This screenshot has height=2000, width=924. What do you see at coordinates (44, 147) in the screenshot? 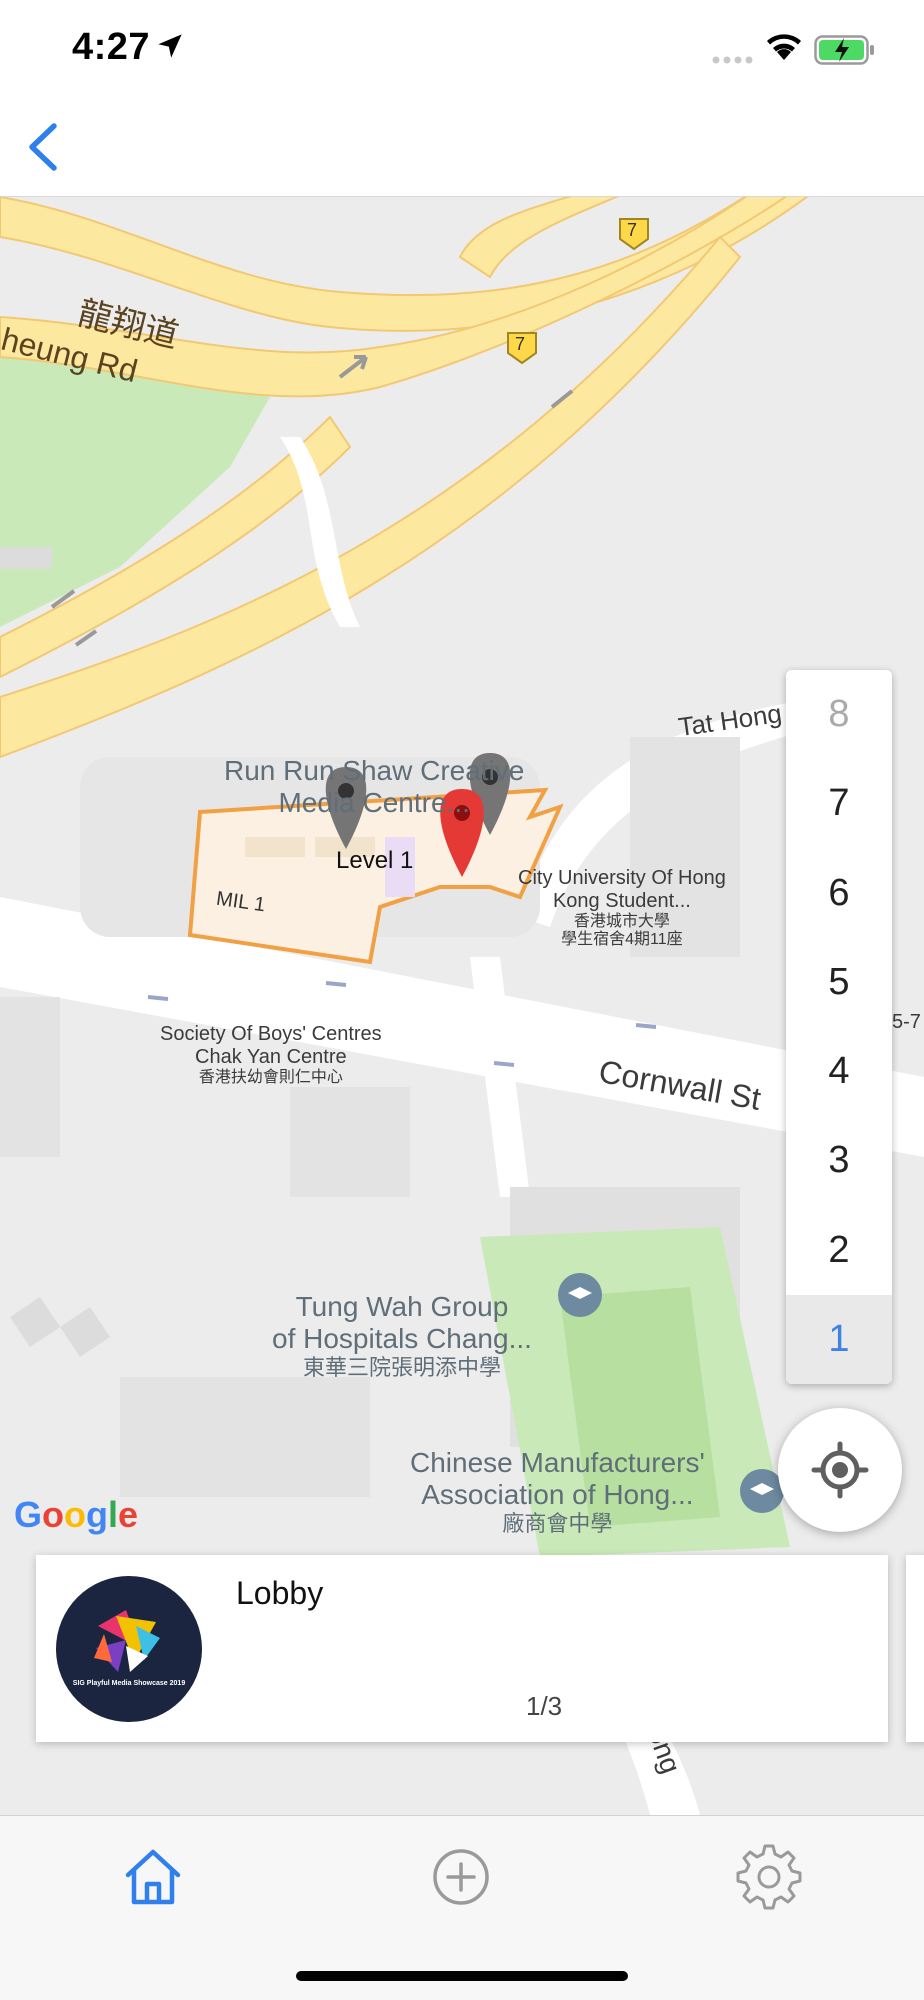
I see `chevron-left-icon` at bounding box center [44, 147].